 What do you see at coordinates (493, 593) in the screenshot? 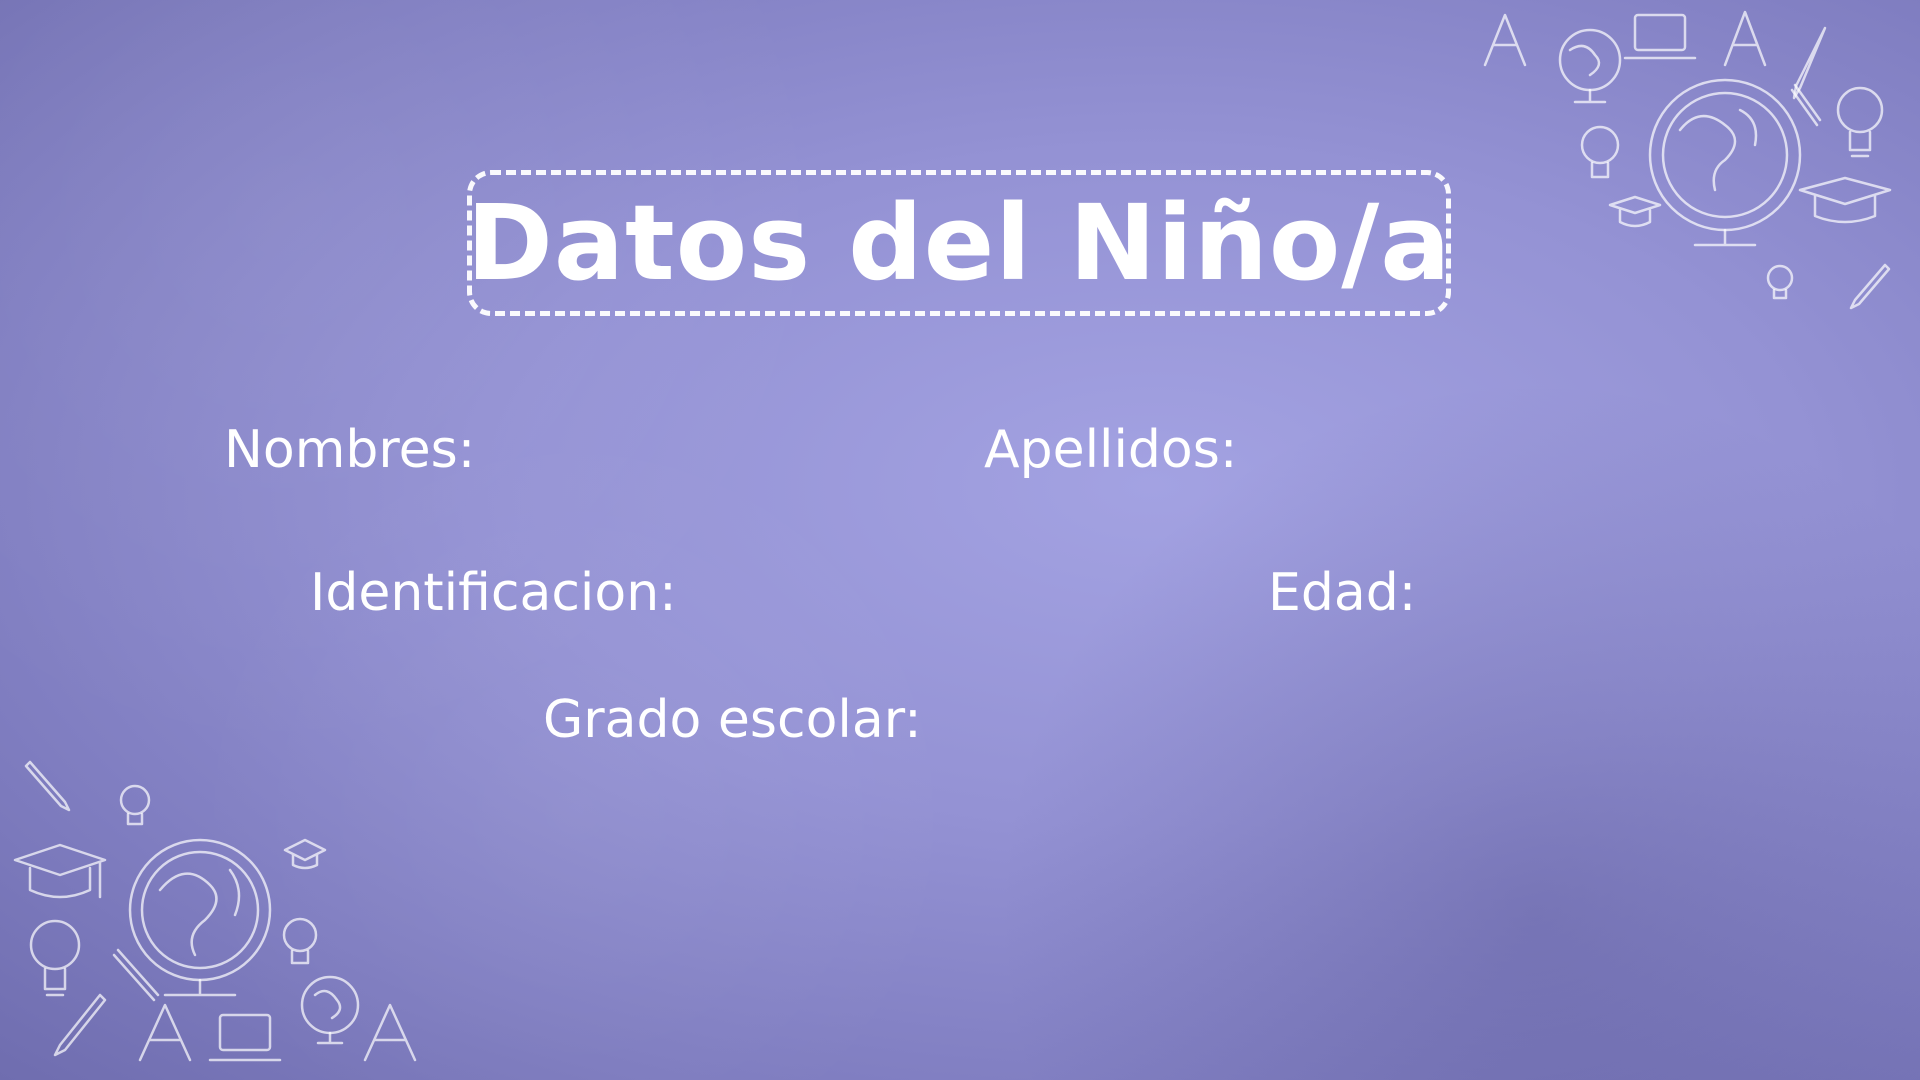
I see `identificacion-label: Identificacion:` at bounding box center [493, 593].